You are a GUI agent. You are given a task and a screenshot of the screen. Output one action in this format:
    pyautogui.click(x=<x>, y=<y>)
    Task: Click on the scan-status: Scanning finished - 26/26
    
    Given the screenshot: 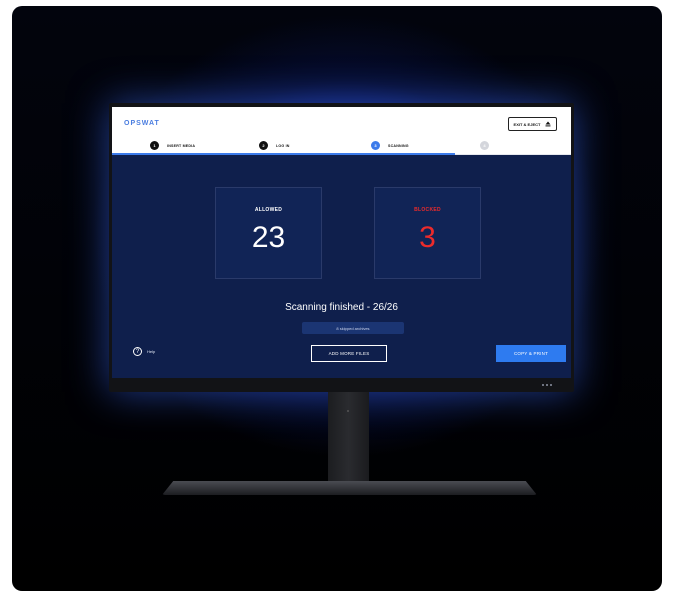 What is the action you would take?
    pyautogui.click(x=341, y=307)
    